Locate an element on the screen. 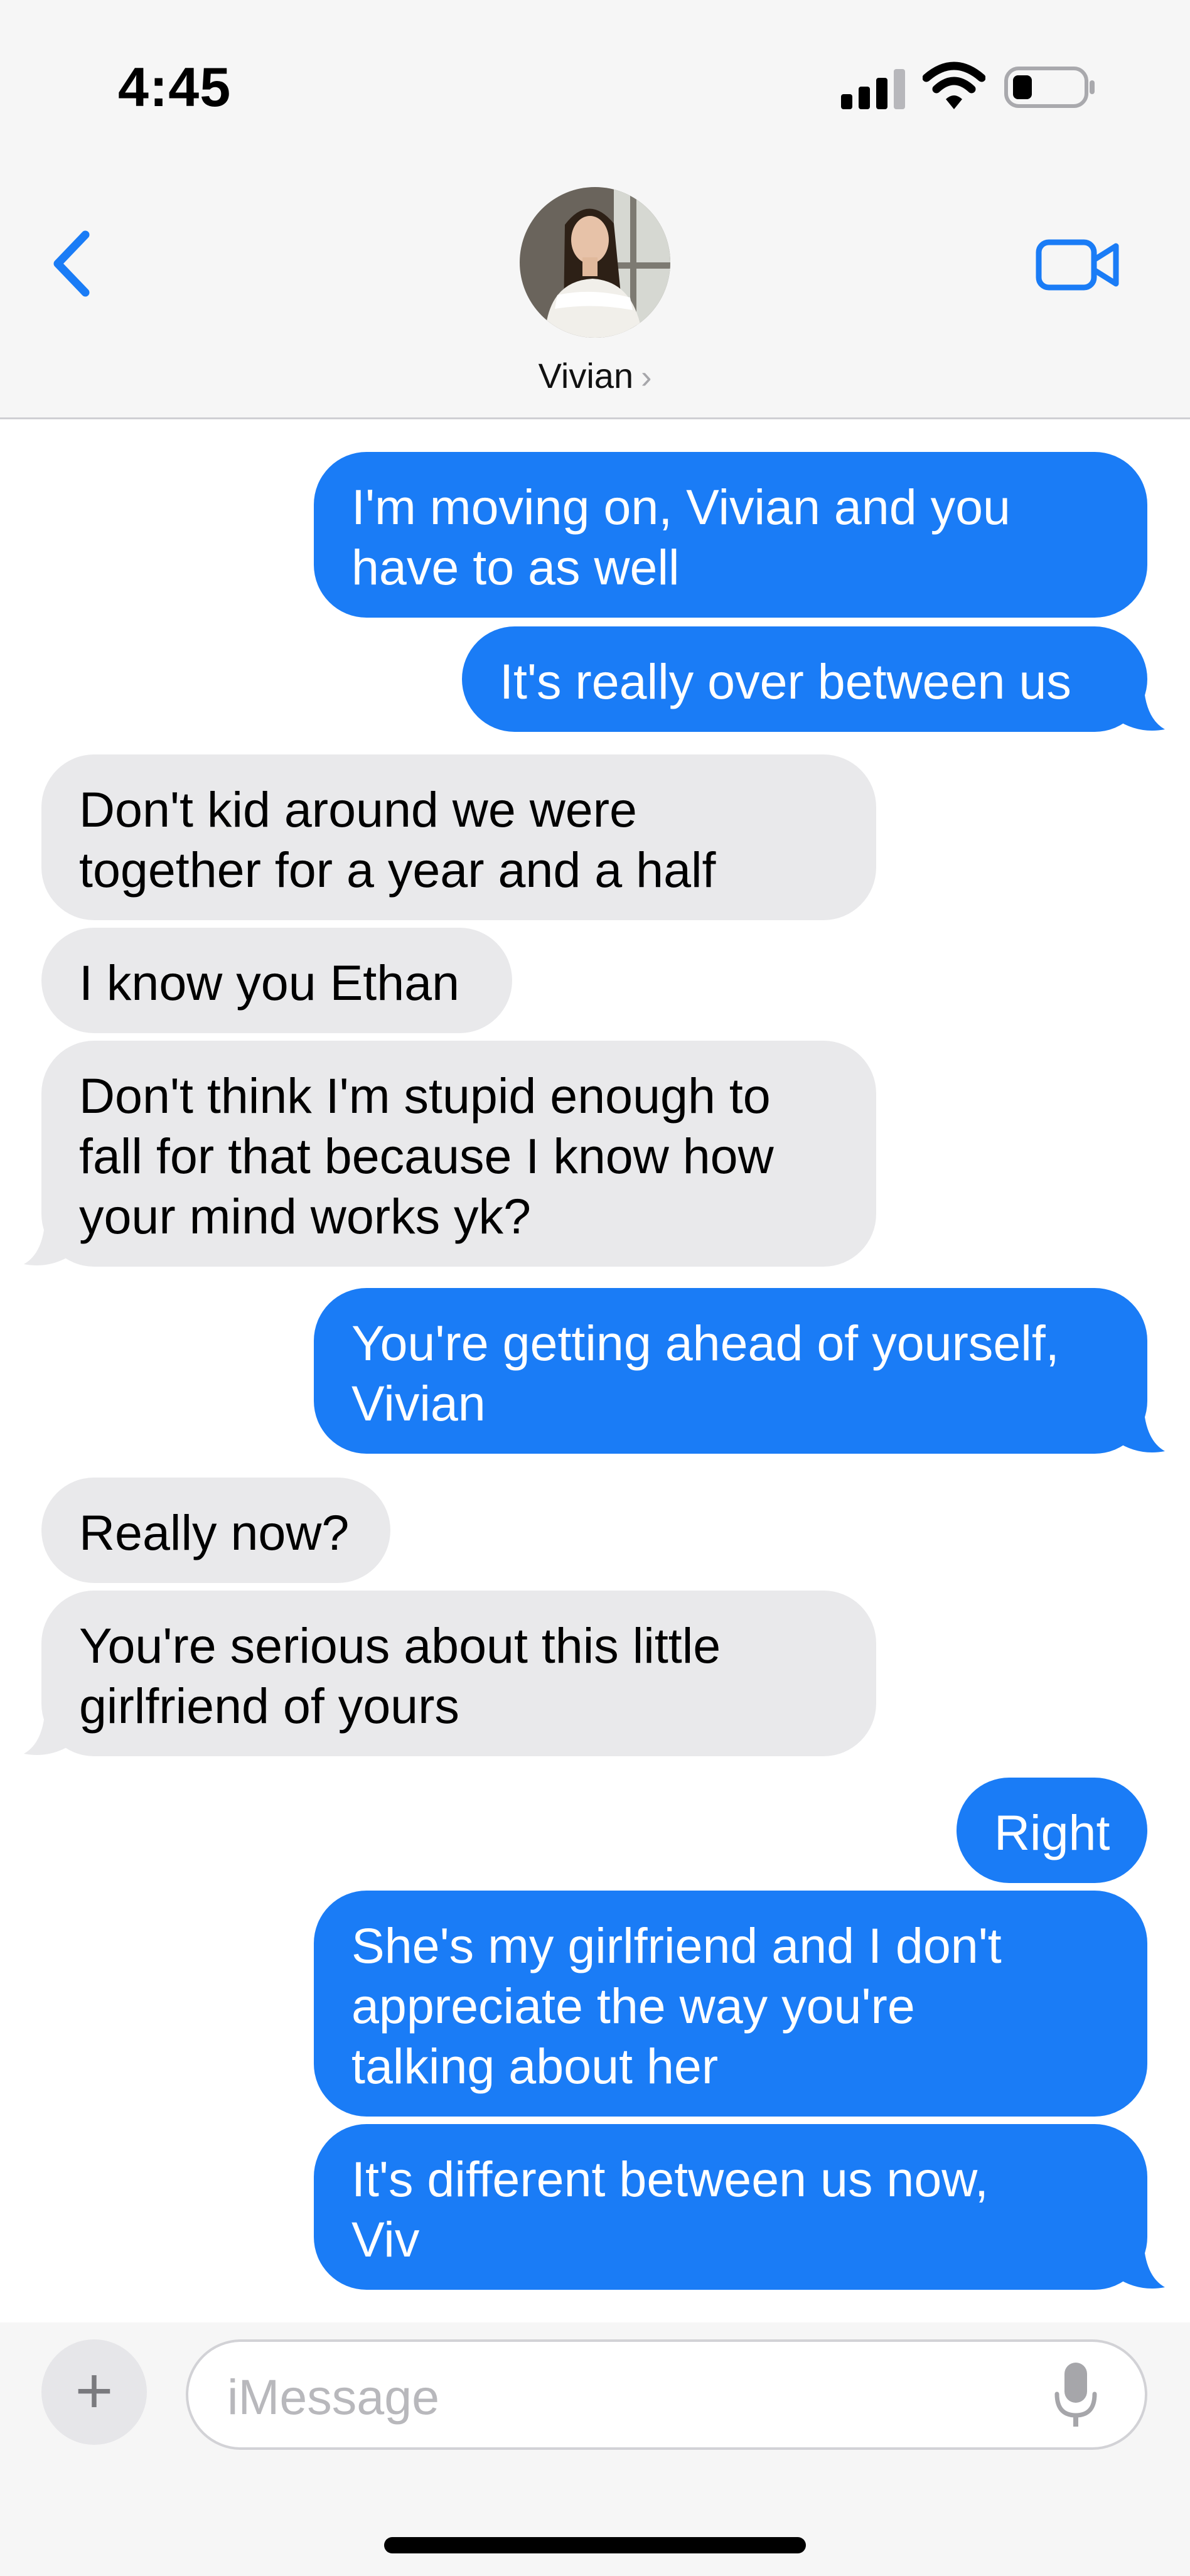 The width and height of the screenshot is (1190, 2576). message-line: appreciate the way you're is located at coordinates (633, 2006).